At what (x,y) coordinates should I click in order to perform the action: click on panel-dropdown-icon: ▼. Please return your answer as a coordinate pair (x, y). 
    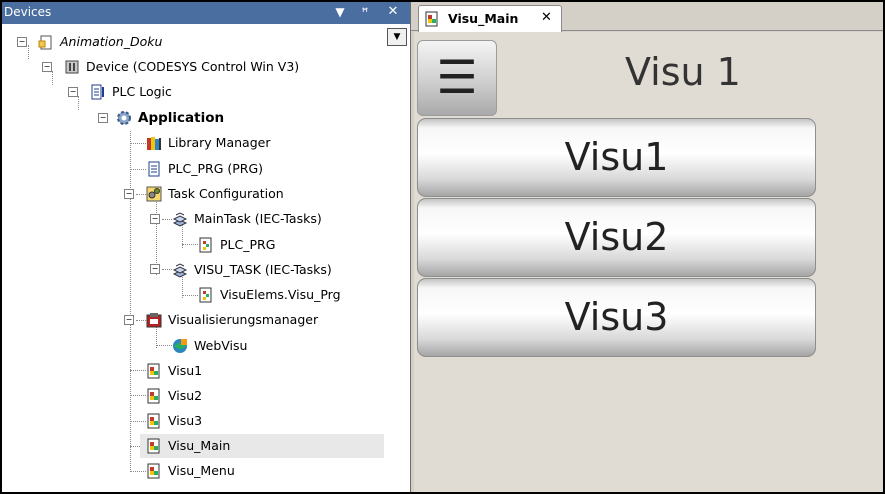
    Looking at the image, I should click on (340, 12).